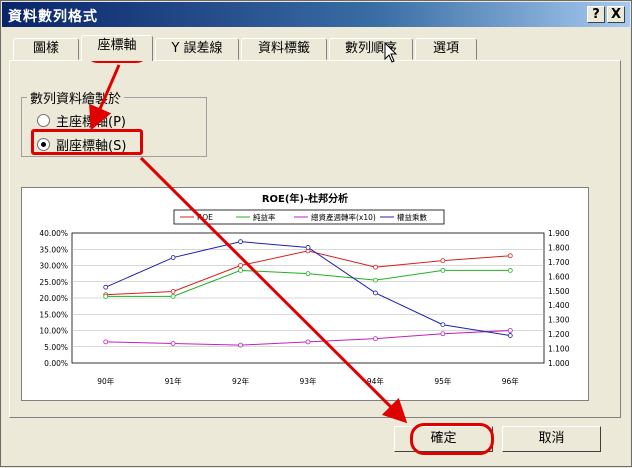 This screenshot has height=468, width=632. I want to click on mouse-cursor-icon, so click(391, 52).